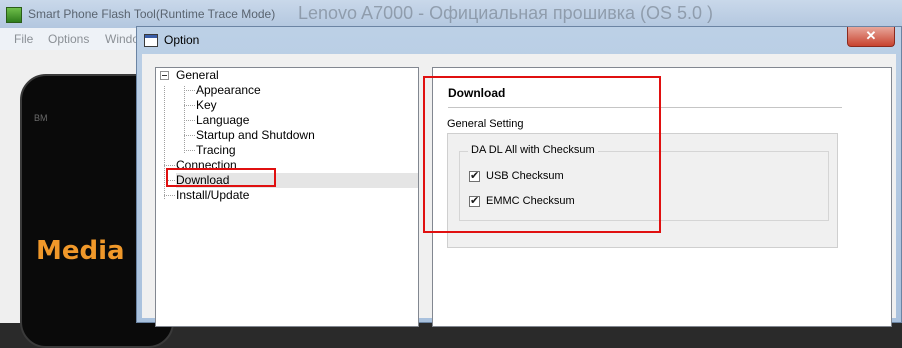  I want to click on menu-options: Options, so click(68, 39).